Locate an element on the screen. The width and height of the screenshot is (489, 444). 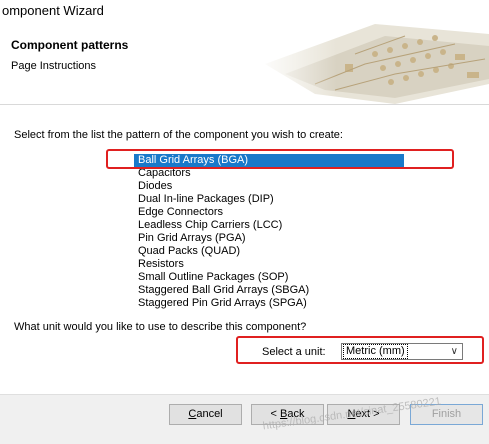
list-item: Dual In-line Packages (DIP) is located at coordinates (269, 199).